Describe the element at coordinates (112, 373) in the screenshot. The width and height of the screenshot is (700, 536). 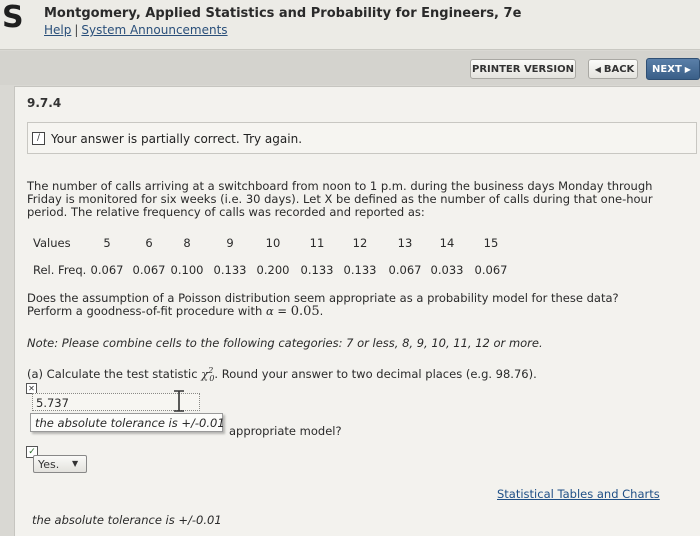
I see `part-a-prefix: (a) Calculate the test statistic` at that location.